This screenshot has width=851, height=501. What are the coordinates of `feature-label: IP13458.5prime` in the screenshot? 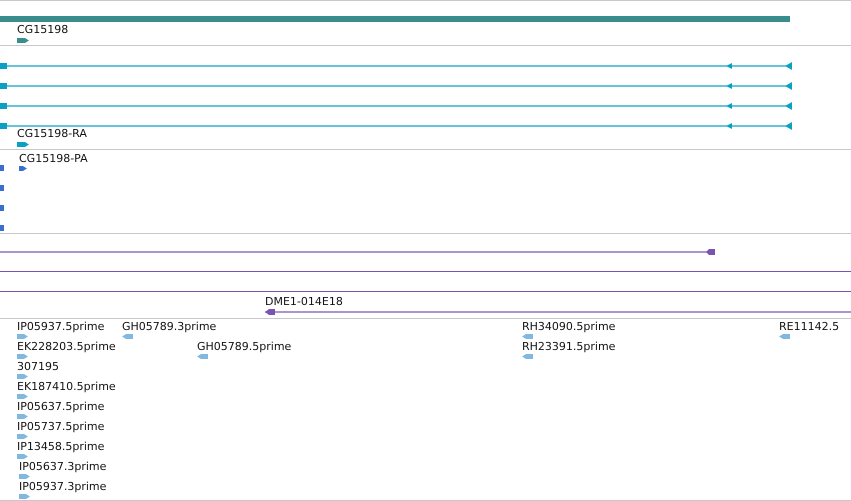 It's located at (60, 446).